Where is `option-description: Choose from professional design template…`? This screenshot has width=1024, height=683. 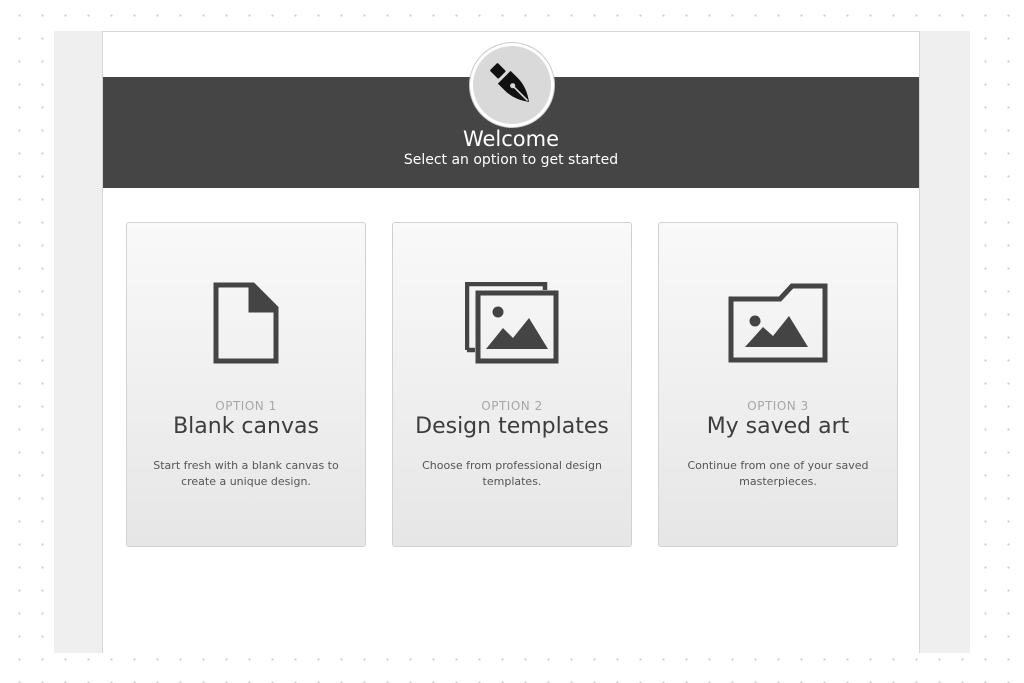 option-description: Choose from professional design template… is located at coordinates (512, 473).